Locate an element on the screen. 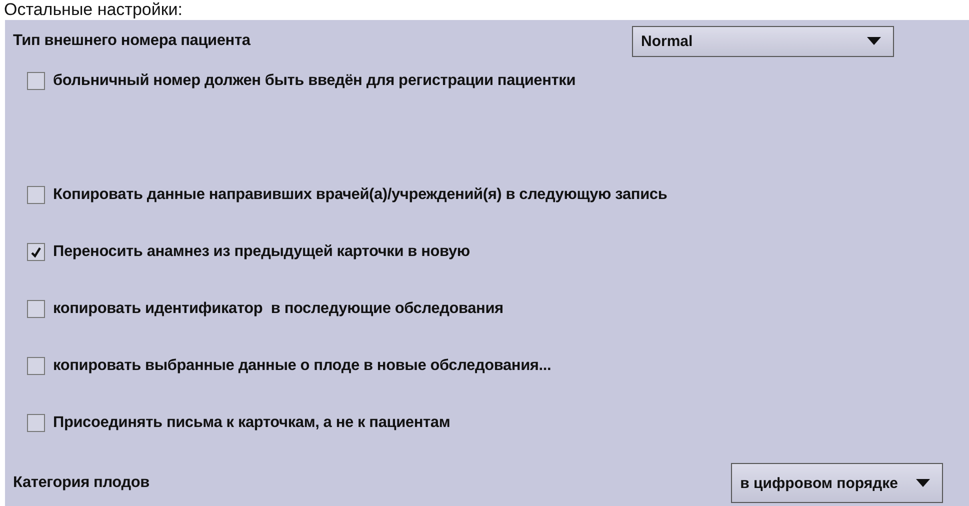 The width and height of the screenshot is (969, 506). section-title: Остальные настройки: is located at coordinates (93, 10).